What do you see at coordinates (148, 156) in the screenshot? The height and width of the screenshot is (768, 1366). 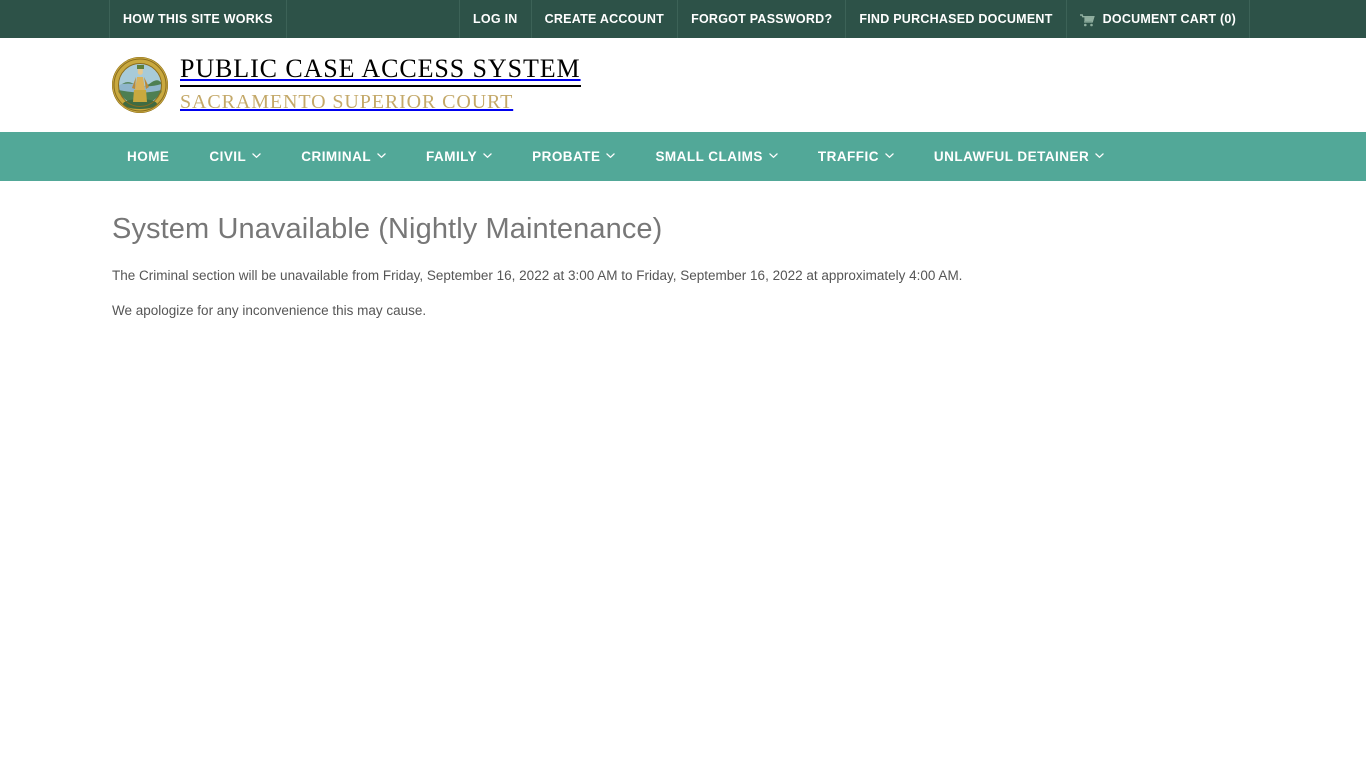 I see `nav-item-home-label: HOME` at bounding box center [148, 156].